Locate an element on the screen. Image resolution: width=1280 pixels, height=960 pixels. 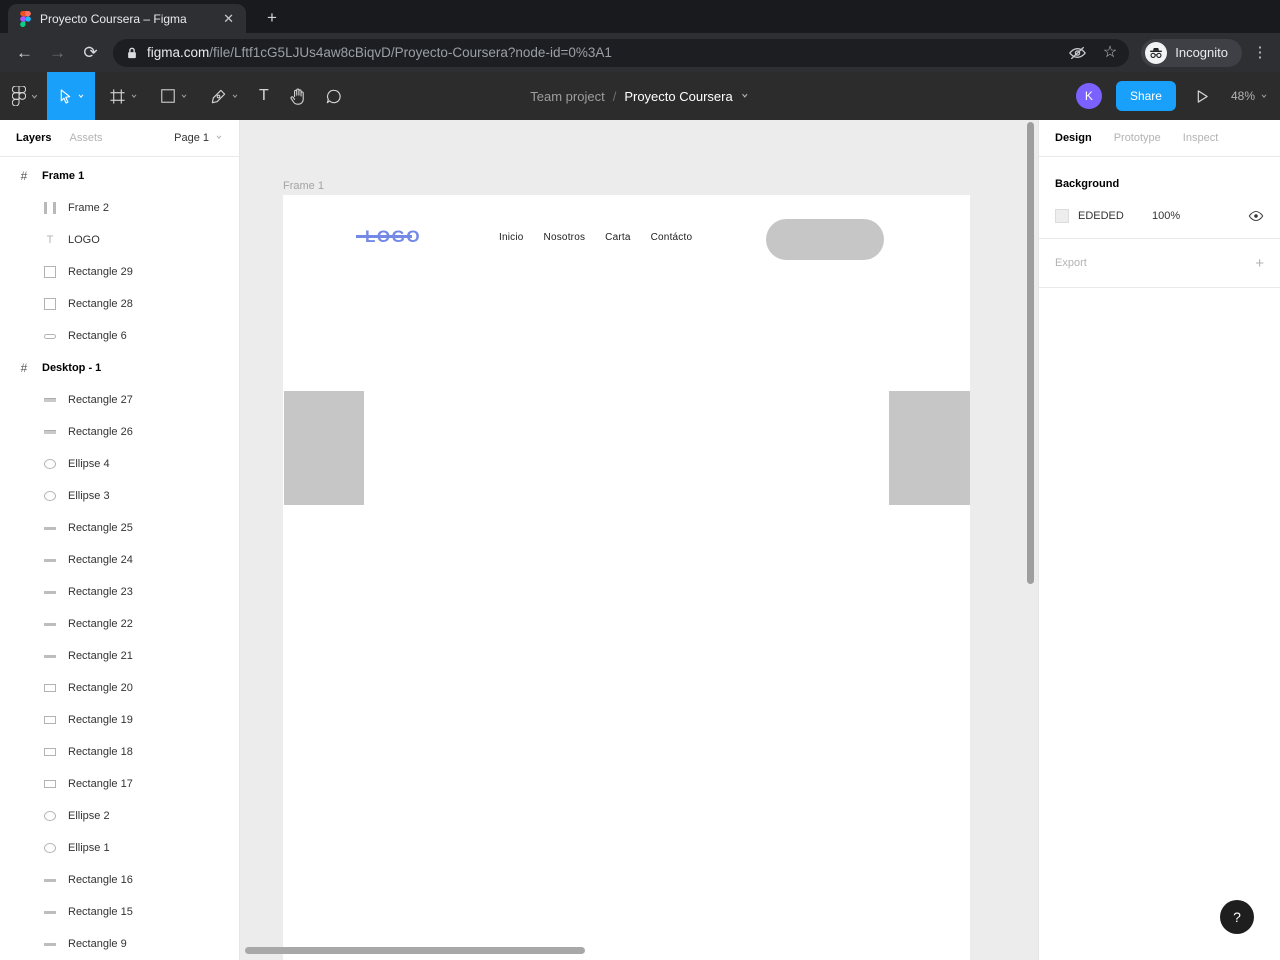
layer-row: Rectangle 23 is located at coordinates (119, 592).